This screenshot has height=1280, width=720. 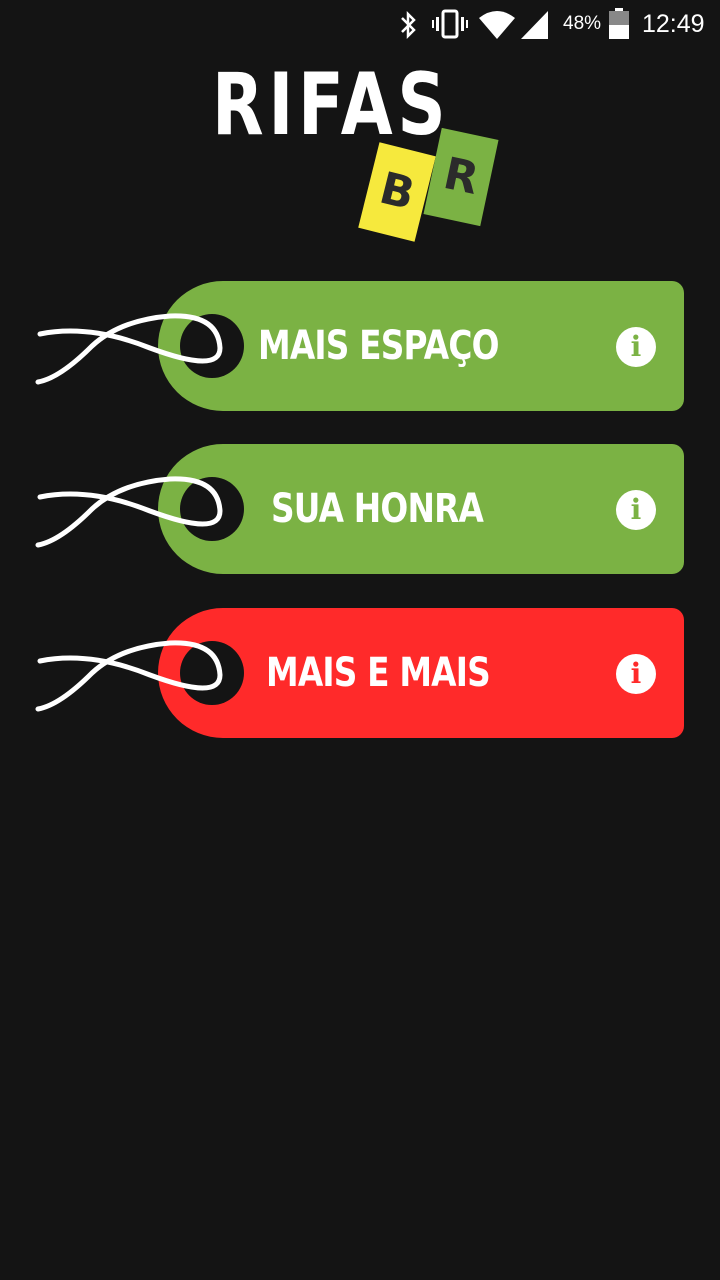 What do you see at coordinates (397, 192) in the screenshot?
I see `logo-ticket-yellow: B` at bounding box center [397, 192].